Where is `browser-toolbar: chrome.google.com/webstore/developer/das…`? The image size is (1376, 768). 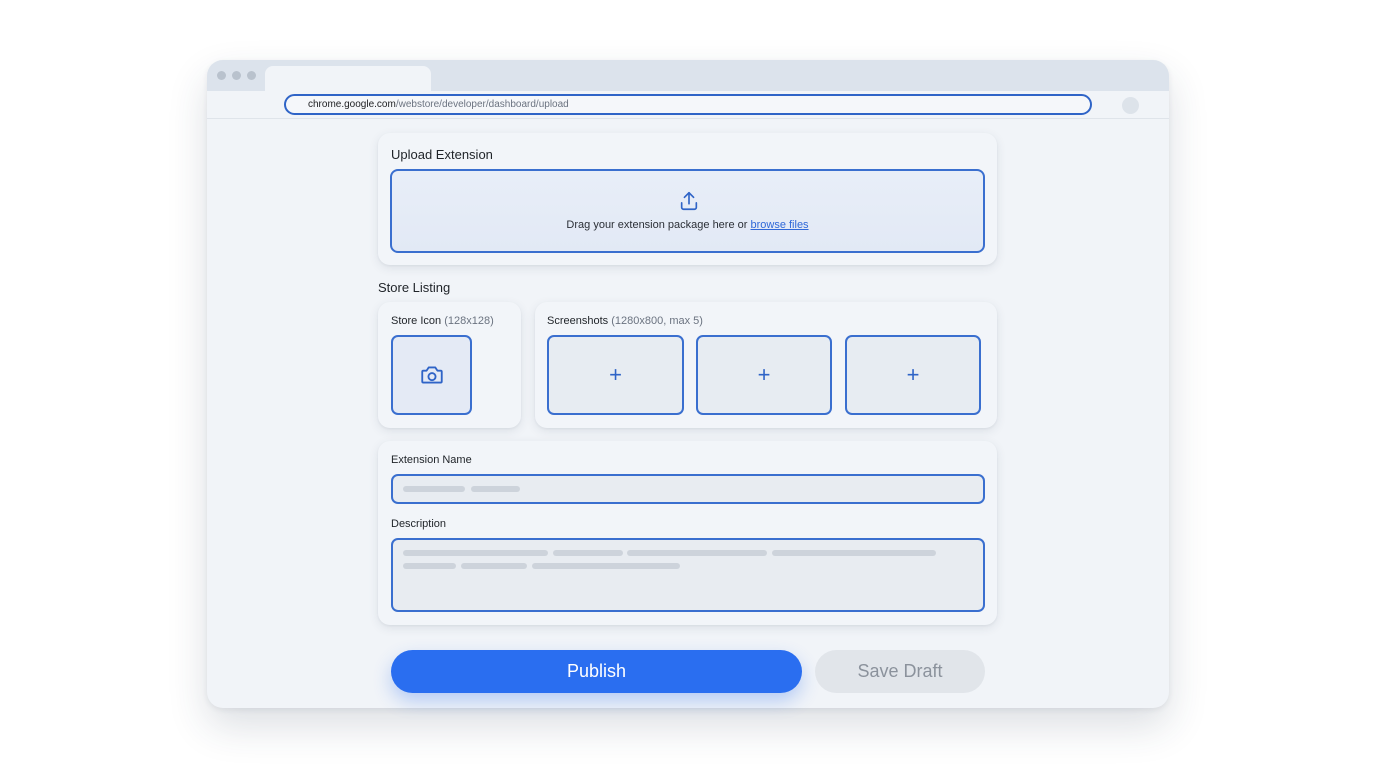 browser-toolbar: chrome.google.com/webstore/developer/das… is located at coordinates (688, 105).